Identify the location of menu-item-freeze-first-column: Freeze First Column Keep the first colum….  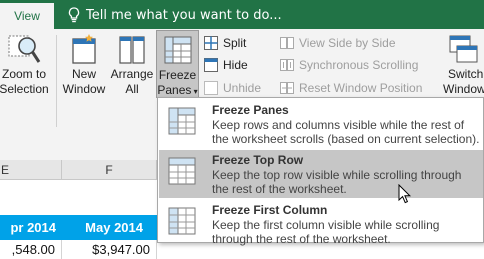
(321, 224).